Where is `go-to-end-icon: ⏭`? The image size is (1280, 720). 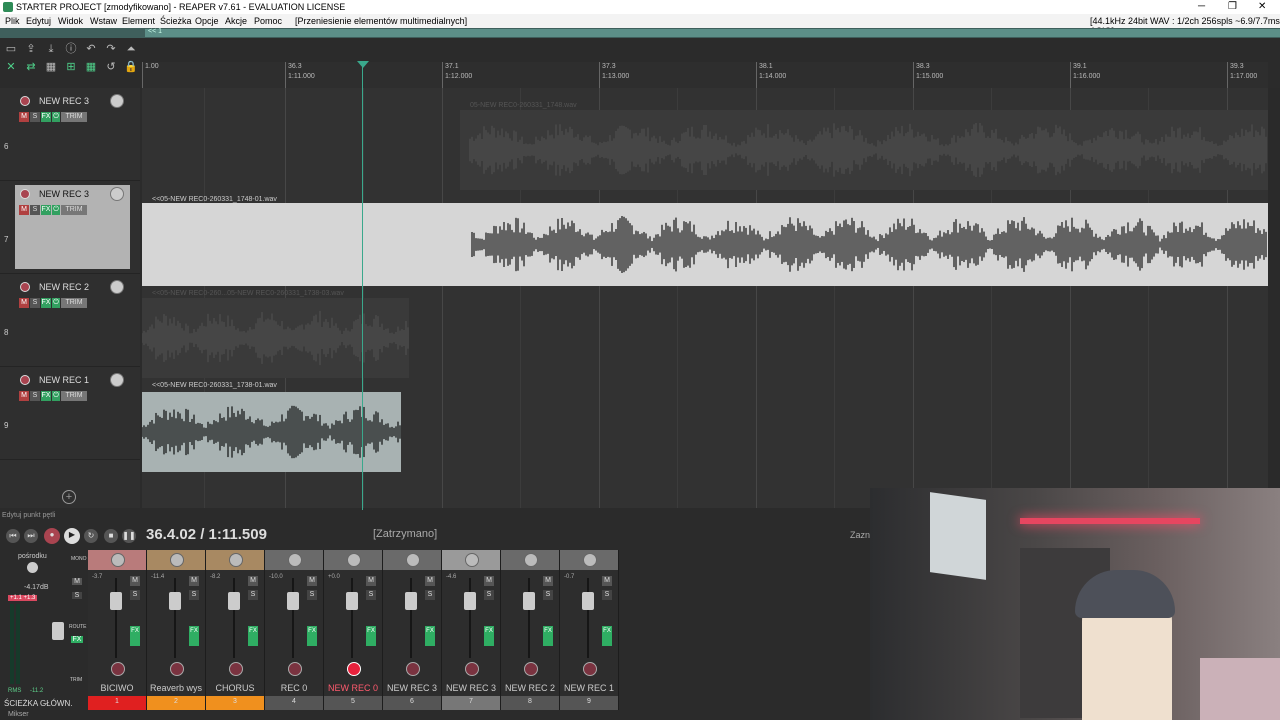
go-to-end-icon: ⏭ is located at coordinates (31, 536).